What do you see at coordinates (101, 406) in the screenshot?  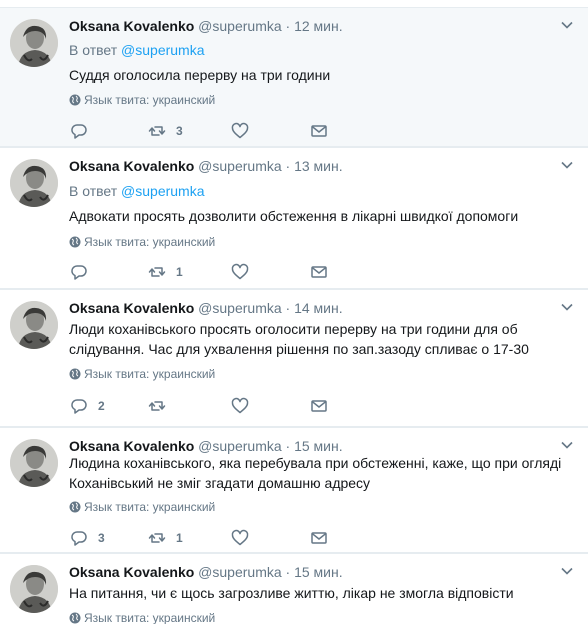 I see `reply-count: 2` at bounding box center [101, 406].